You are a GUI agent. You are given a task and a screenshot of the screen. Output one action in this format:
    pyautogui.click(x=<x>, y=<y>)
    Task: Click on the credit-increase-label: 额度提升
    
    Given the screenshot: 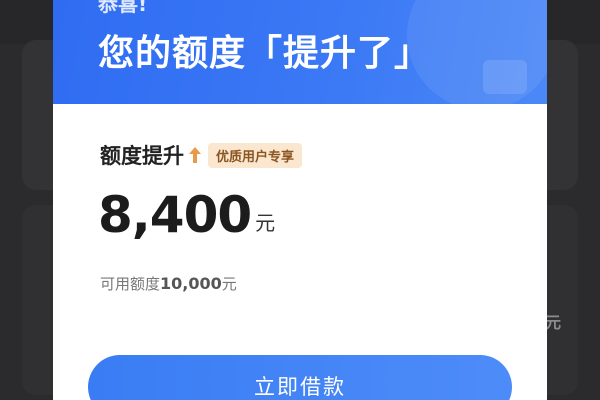 What is the action you would take?
    pyautogui.click(x=142, y=156)
    